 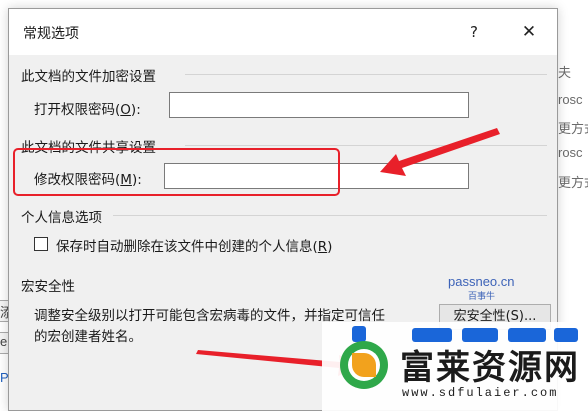 I want to click on watermark-sub: 百事牛, so click(x=482, y=297).